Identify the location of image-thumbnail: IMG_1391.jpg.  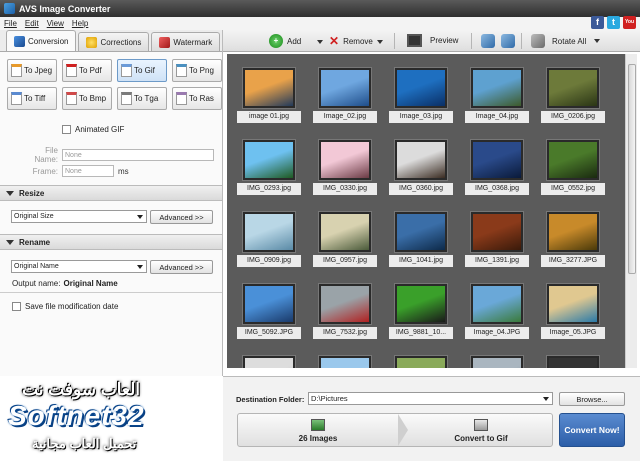
(497, 240).